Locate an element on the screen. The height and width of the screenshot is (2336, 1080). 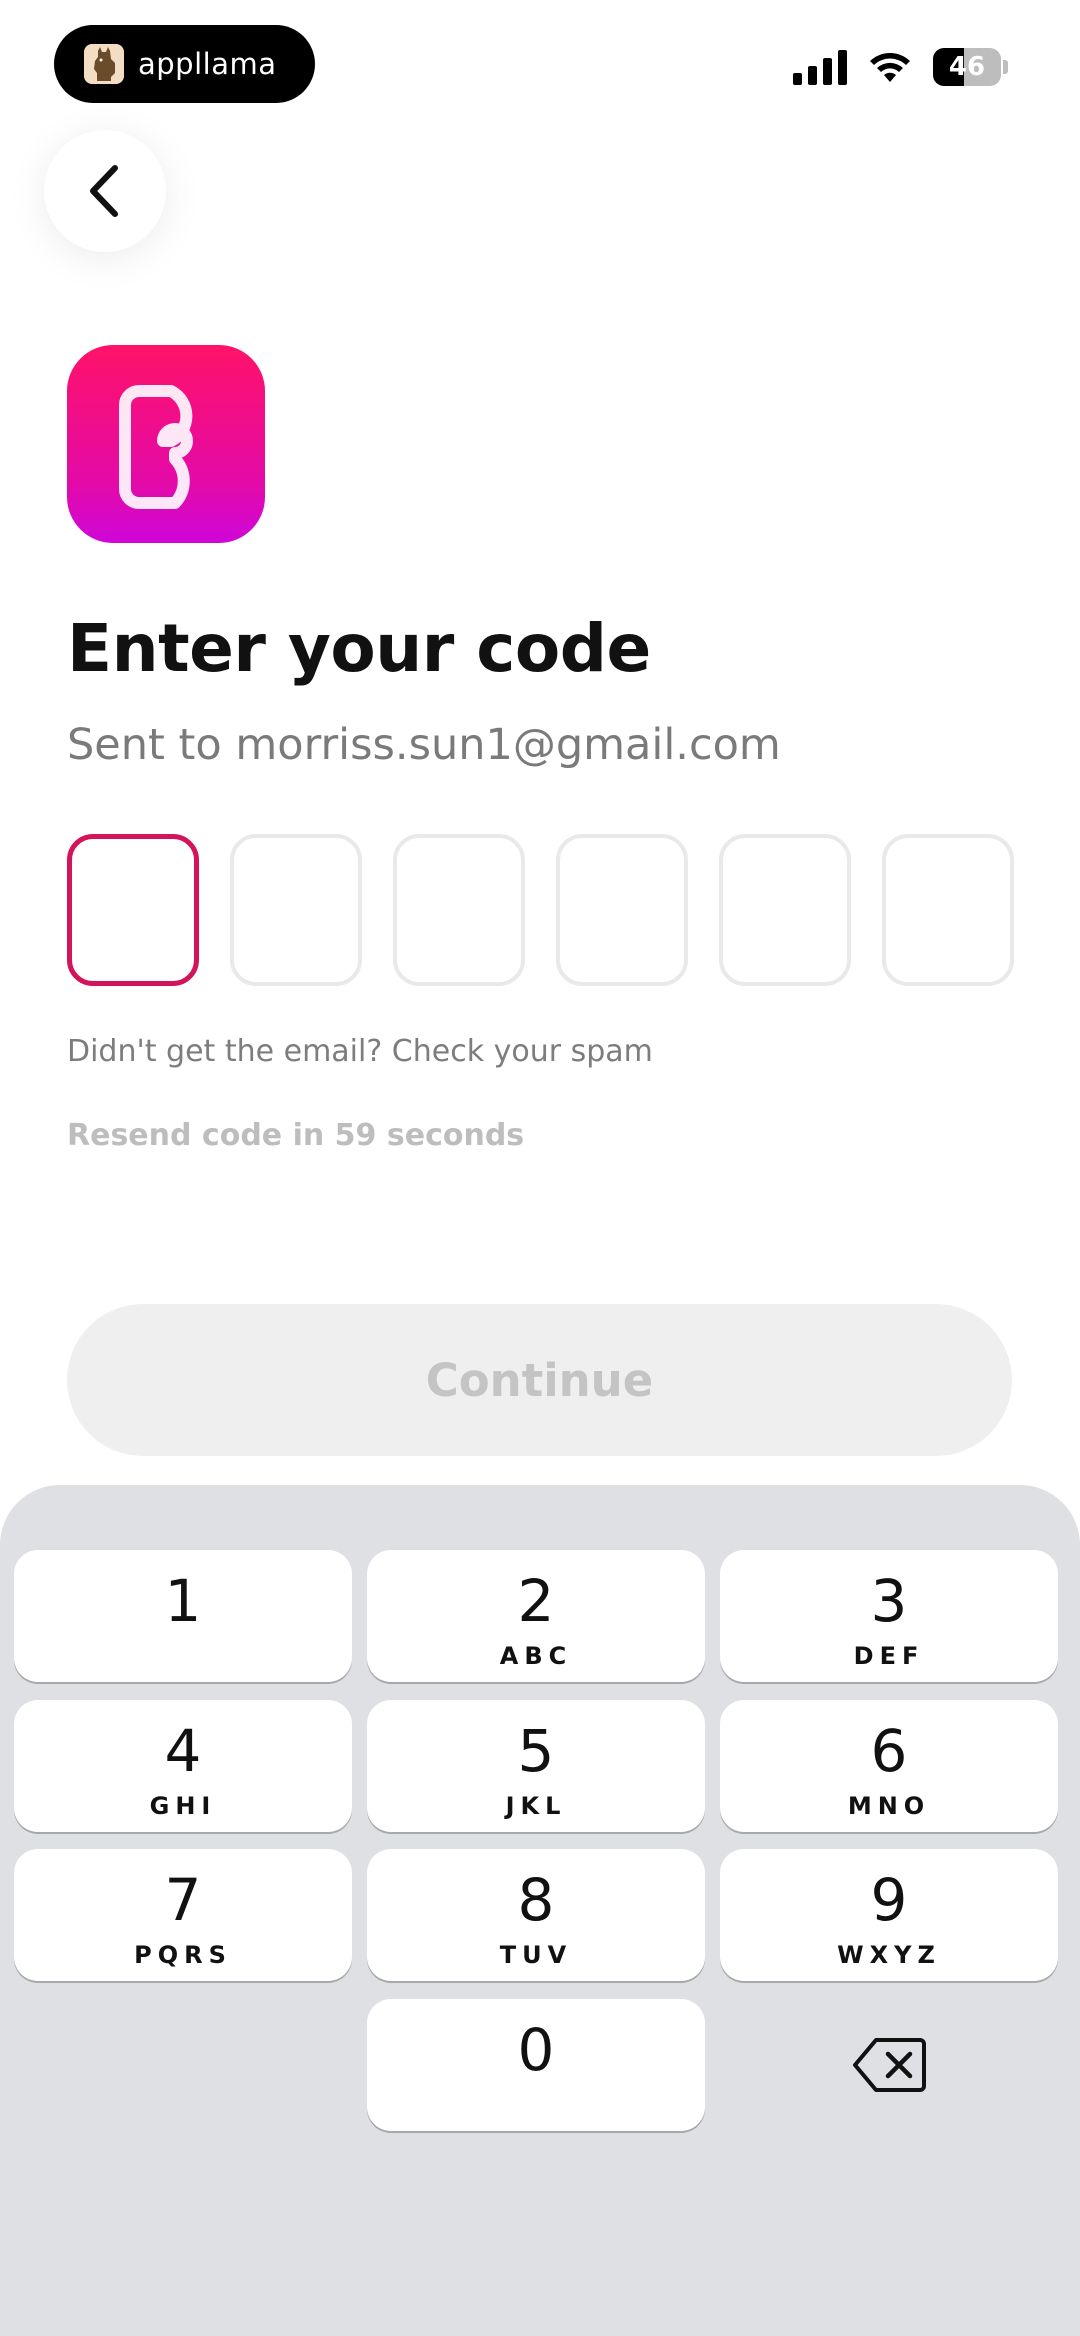
key-7: 7 PQRS is located at coordinates (183, 1915).